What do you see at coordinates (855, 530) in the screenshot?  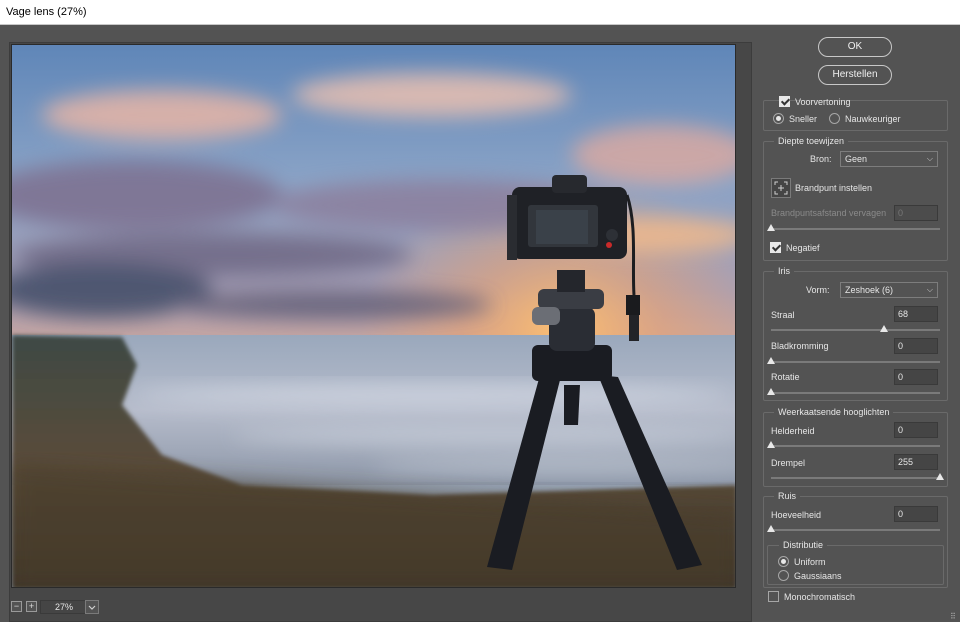 I see `amount-slider-track` at bounding box center [855, 530].